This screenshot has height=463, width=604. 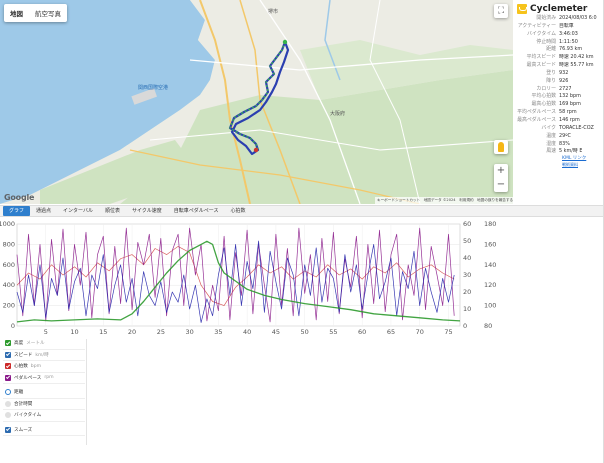 I want to click on legend-unit: メートル, so click(x=35, y=344).